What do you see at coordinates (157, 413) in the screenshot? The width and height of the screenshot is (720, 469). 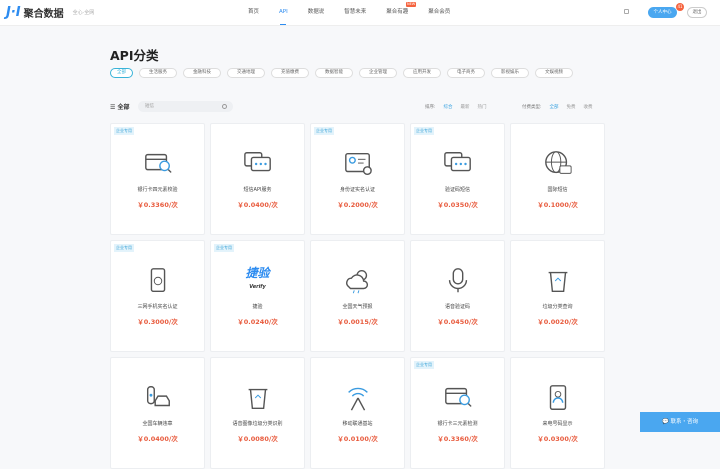 I see `api-card: 全国车辆违章 ￥0.0400/次` at bounding box center [157, 413].